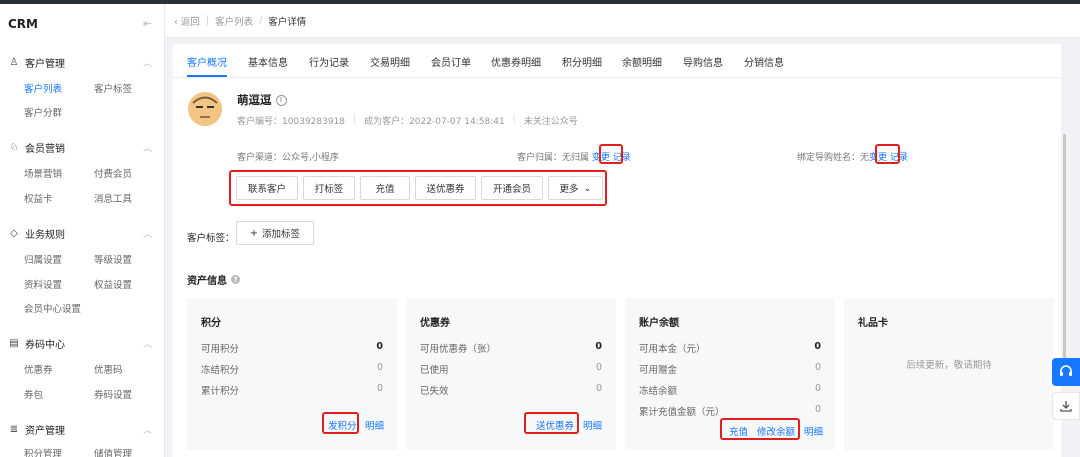 Image resolution: width=1080 pixels, height=457 pixels. What do you see at coordinates (36, 147) in the screenshot?
I see `sidebar-group-marketing: ♘ 会员营销` at bounding box center [36, 147].